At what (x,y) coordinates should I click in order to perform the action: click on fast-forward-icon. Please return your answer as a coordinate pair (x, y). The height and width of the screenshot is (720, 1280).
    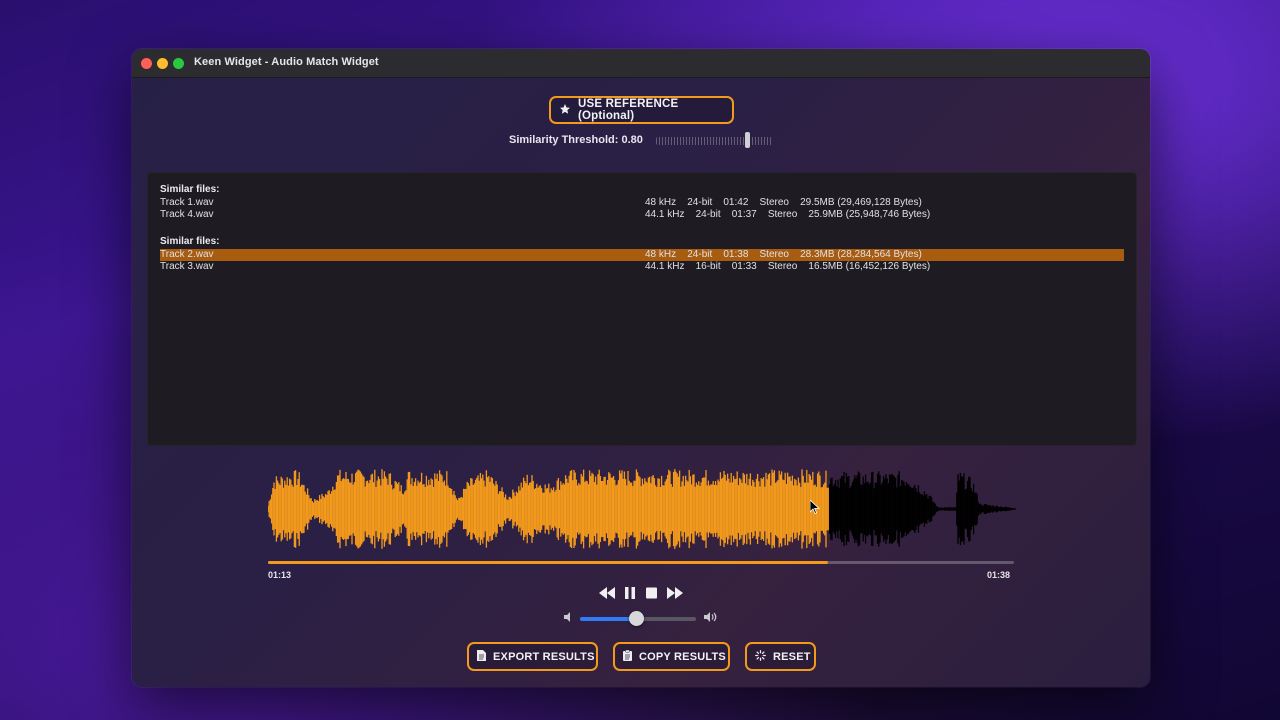
    Looking at the image, I should click on (675, 594).